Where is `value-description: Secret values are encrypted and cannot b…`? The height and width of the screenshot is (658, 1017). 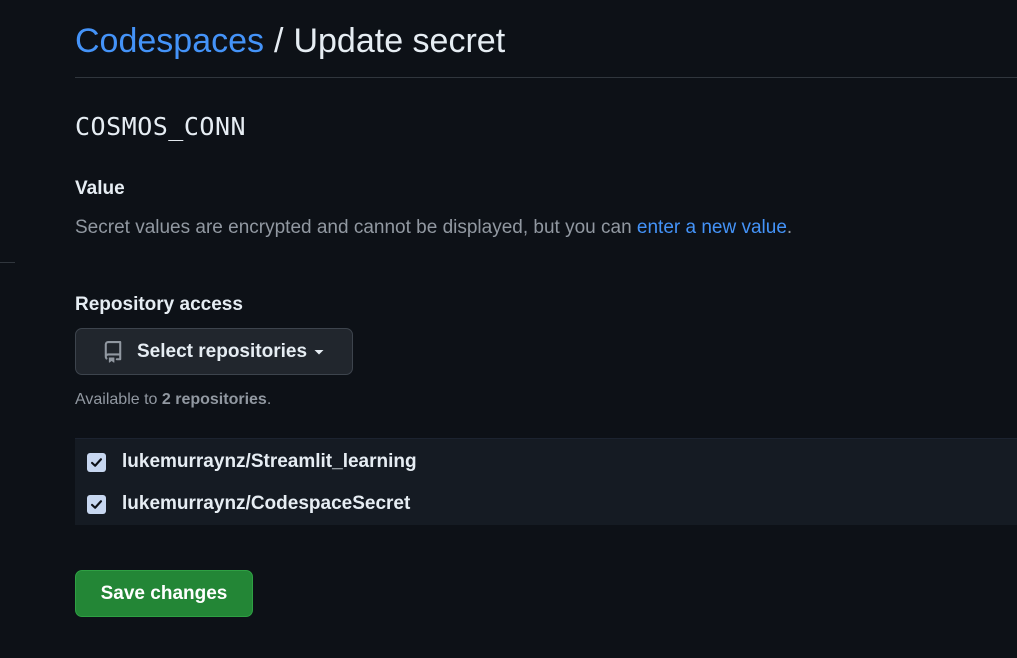 value-description: Secret values are encrypted and cannot b… is located at coordinates (433, 228).